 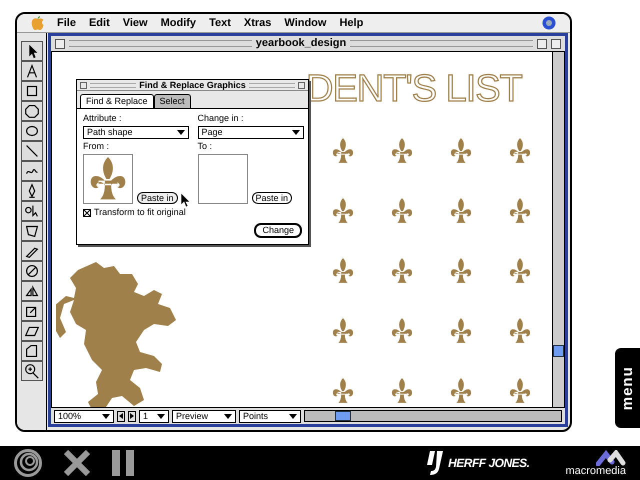 I want to click on change-in-dropdown: Page, so click(x=251, y=132).